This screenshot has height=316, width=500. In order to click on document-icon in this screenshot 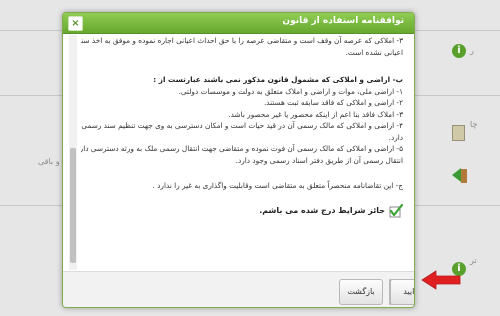, I will do `click(458, 133)`.